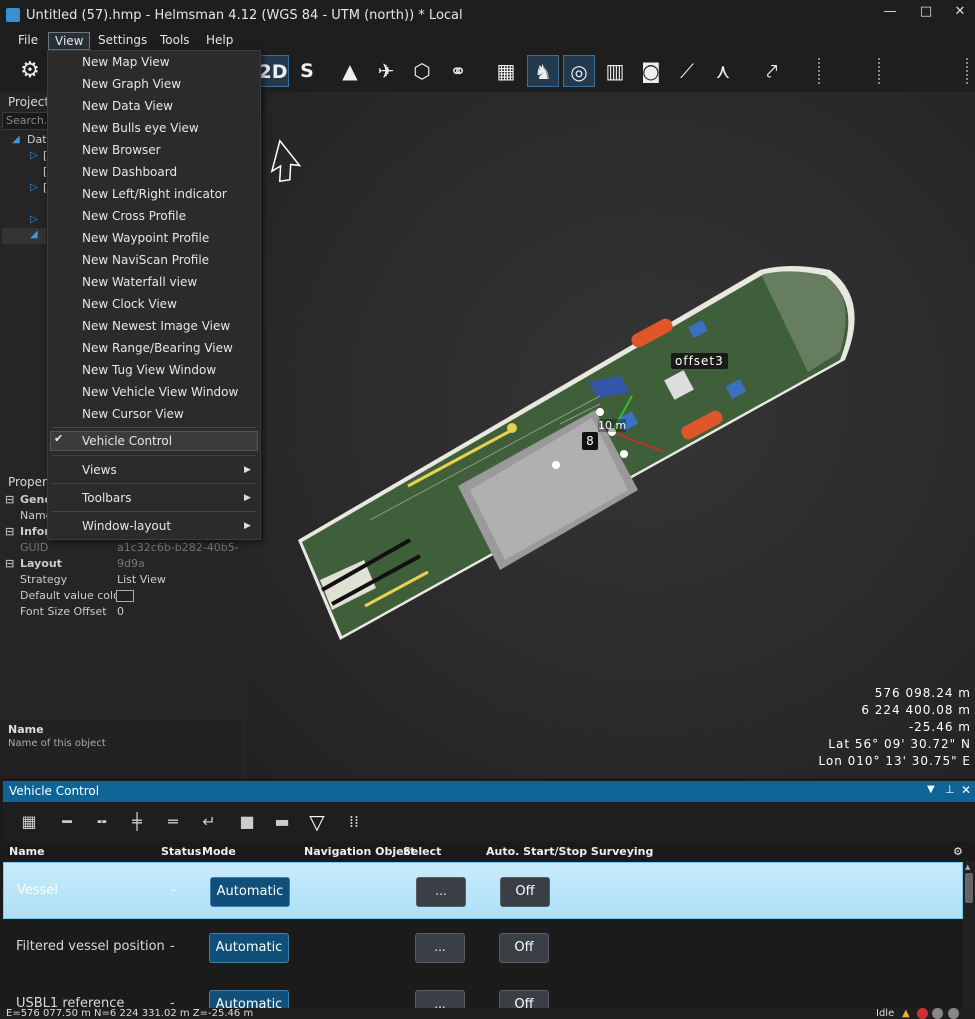 Image resolution: width=975 pixels, height=1019 pixels. What do you see at coordinates (137, 822) in the screenshot?
I see `split-line-icon: ╪` at bounding box center [137, 822].